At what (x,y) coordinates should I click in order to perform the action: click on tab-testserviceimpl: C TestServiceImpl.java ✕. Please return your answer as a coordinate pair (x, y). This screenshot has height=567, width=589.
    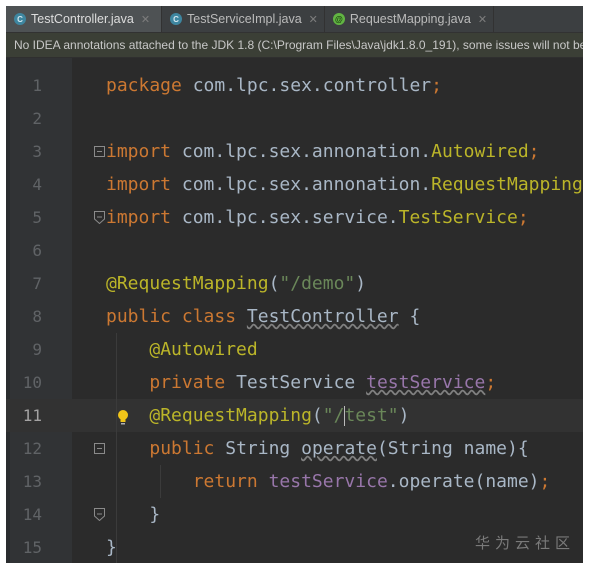
    Looking at the image, I should click on (243, 19).